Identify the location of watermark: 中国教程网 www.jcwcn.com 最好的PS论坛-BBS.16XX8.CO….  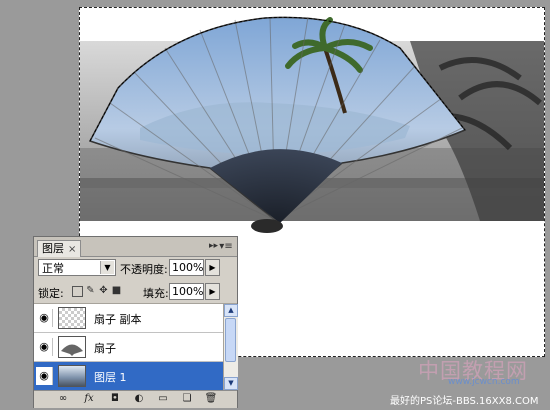
(470, 381).